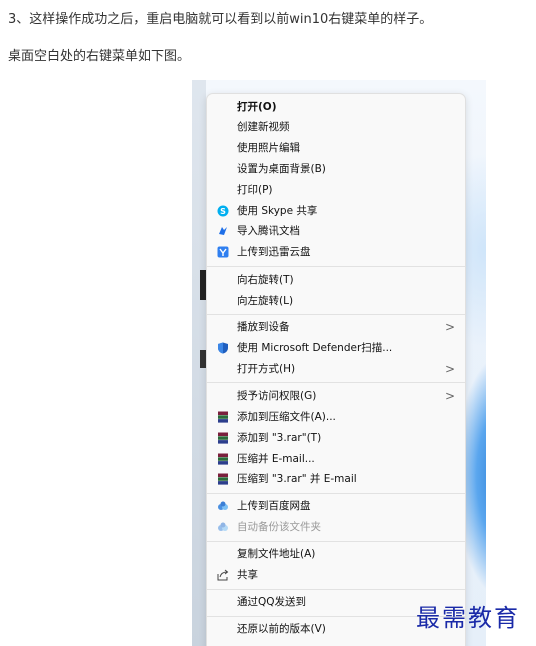 The height and width of the screenshot is (646, 536). I want to click on menu-item-set-desktop-background: 设置为桌面背景(B), so click(336, 169).